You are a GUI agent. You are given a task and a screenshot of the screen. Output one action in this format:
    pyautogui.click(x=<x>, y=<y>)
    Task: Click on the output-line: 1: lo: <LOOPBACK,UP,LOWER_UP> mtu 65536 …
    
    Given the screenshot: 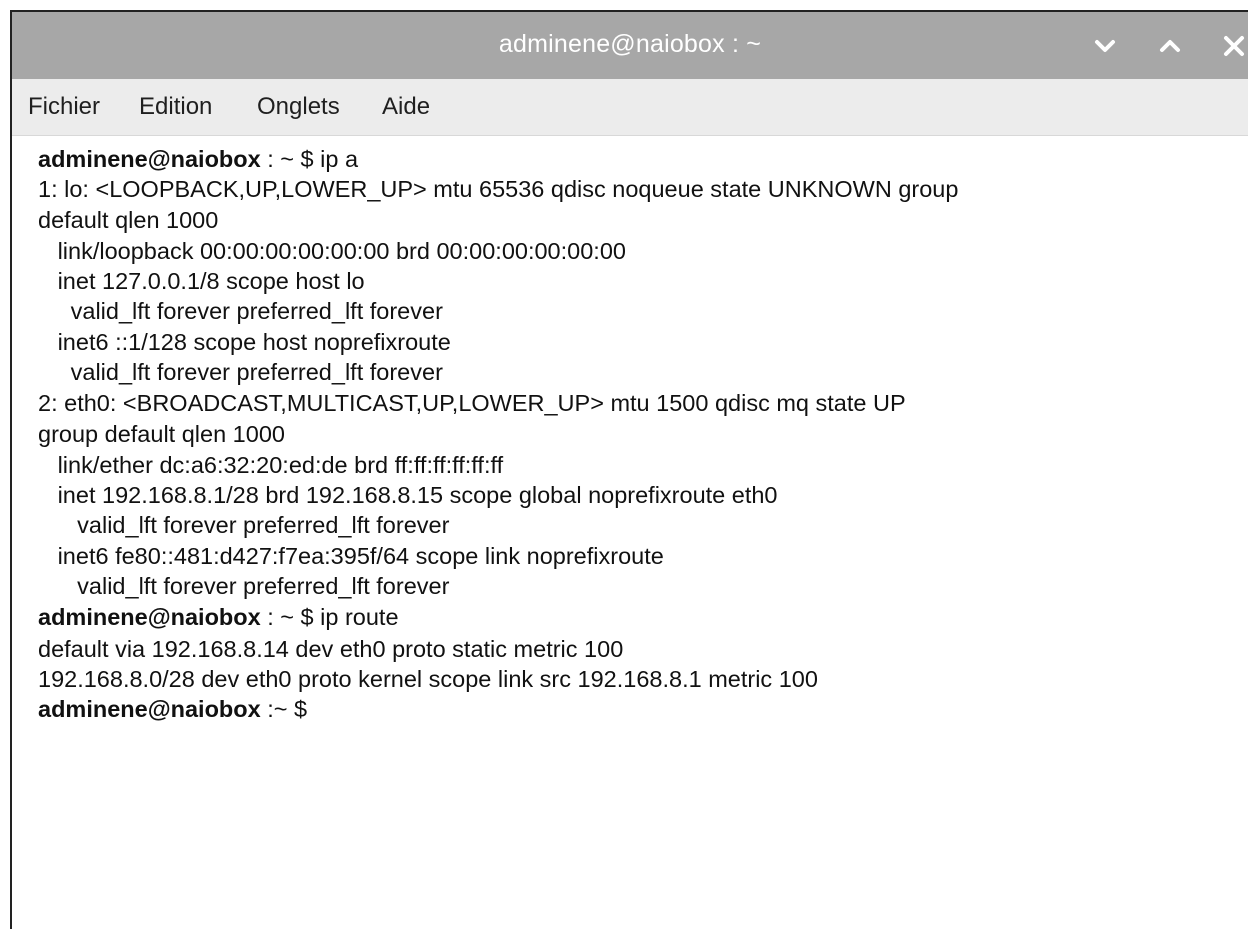 What is the action you would take?
    pyautogui.click(x=498, y=189)
    